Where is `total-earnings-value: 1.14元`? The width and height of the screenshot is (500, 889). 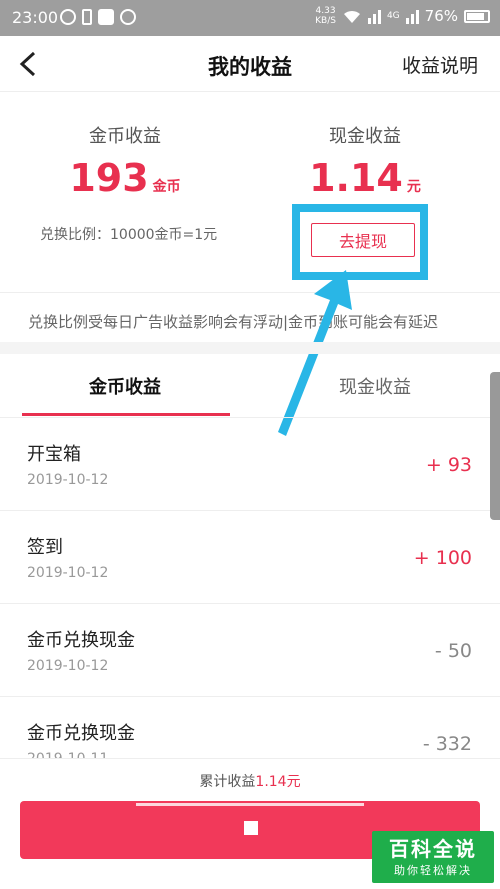
total-earnings-value: 1.14元 is located at coordinates (278, 782).